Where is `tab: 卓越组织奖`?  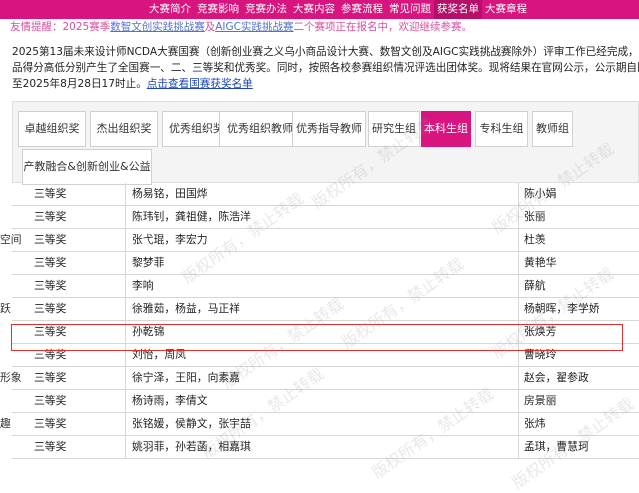 tab: 卓越组织奖 is located at coordinates (52, 129).